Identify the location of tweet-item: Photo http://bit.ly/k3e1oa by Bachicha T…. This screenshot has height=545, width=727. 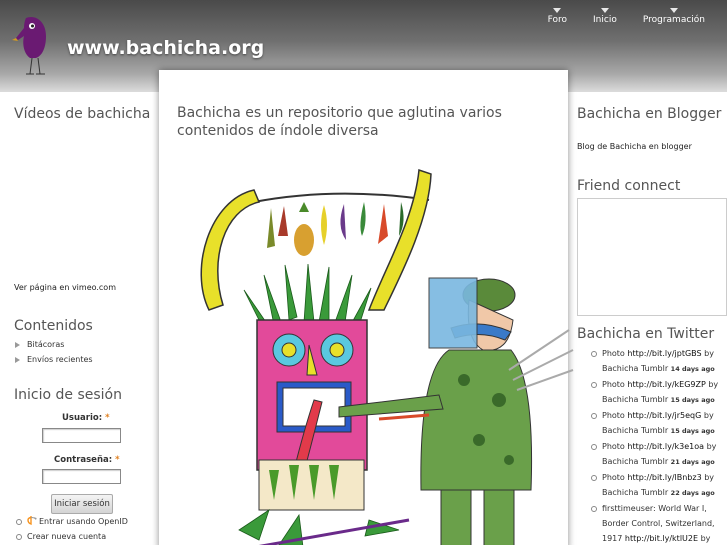
(654, 454).